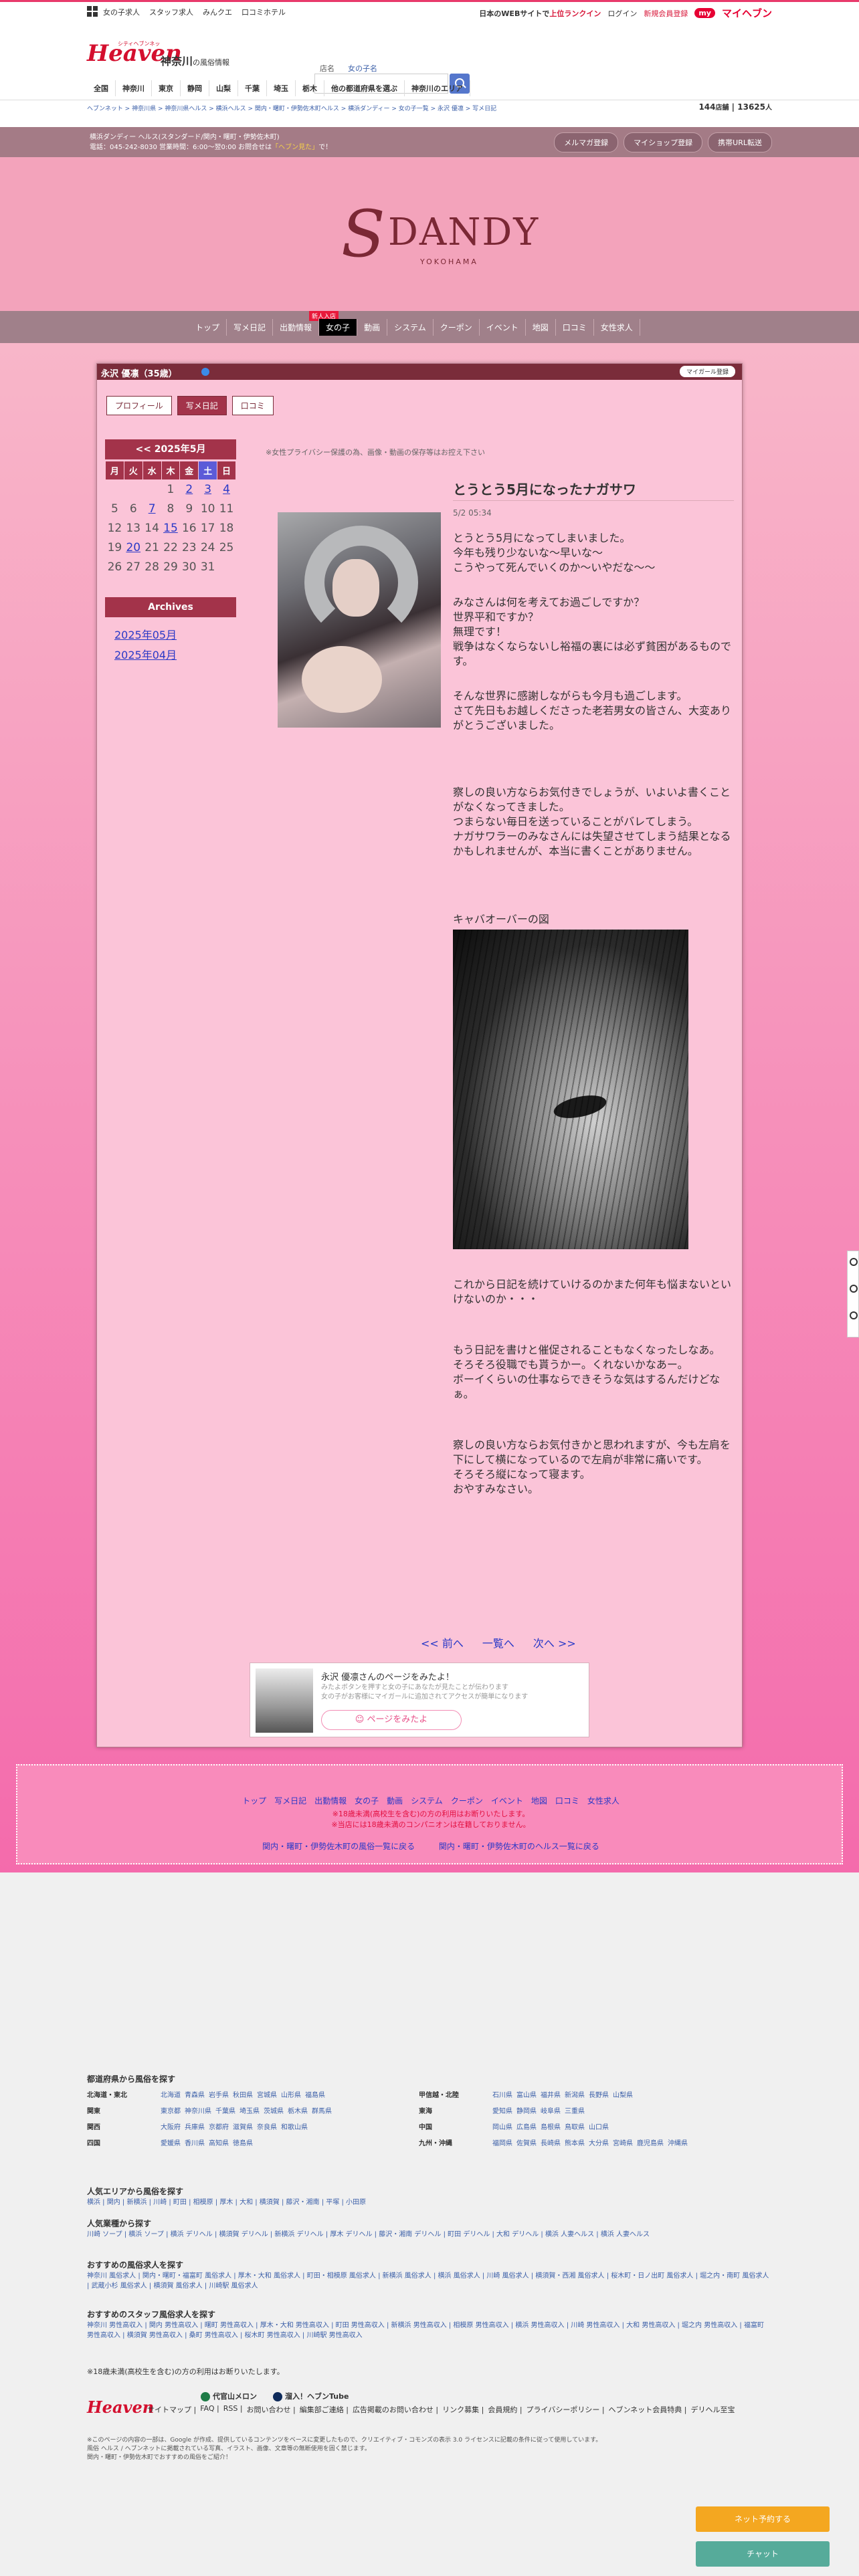  I want to click on area-nav-item: 千葉, so click(253, 88).